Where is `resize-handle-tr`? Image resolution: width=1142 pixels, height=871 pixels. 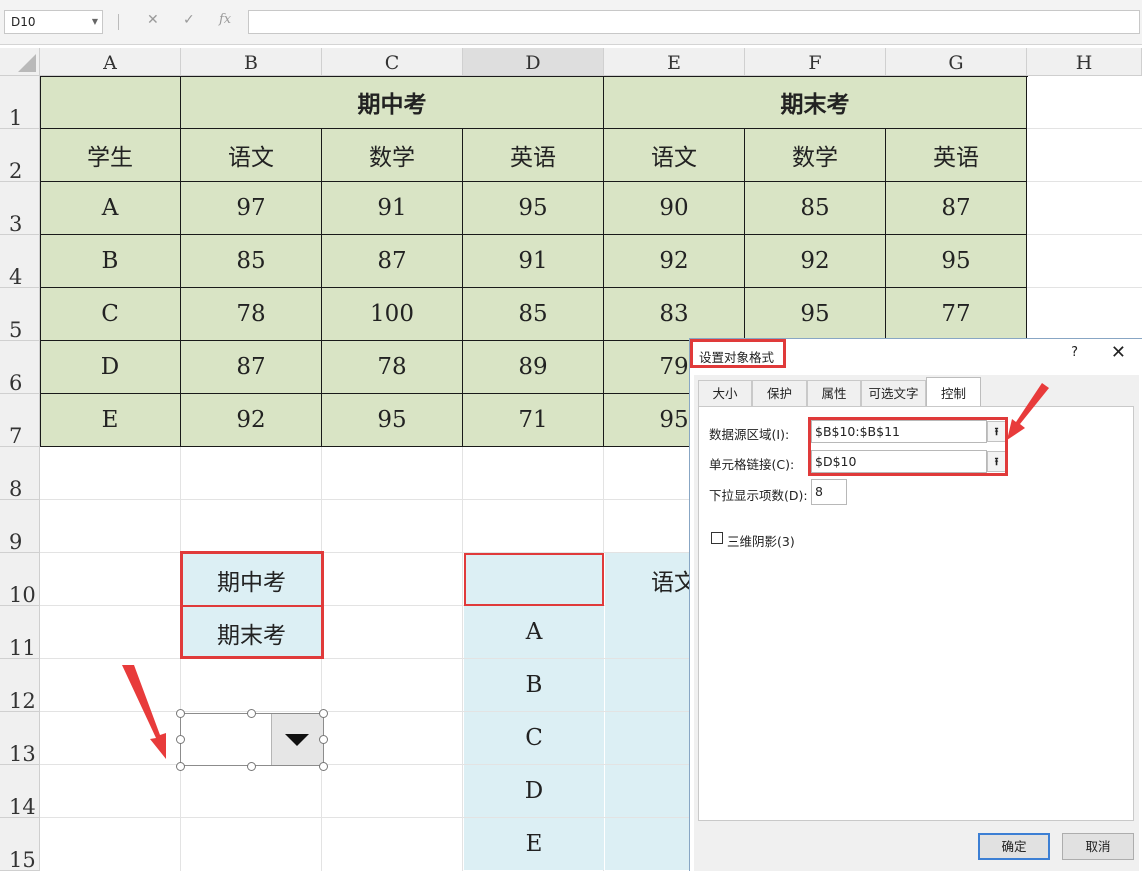
resize-handle-tr is located at coordinates (323, 713).